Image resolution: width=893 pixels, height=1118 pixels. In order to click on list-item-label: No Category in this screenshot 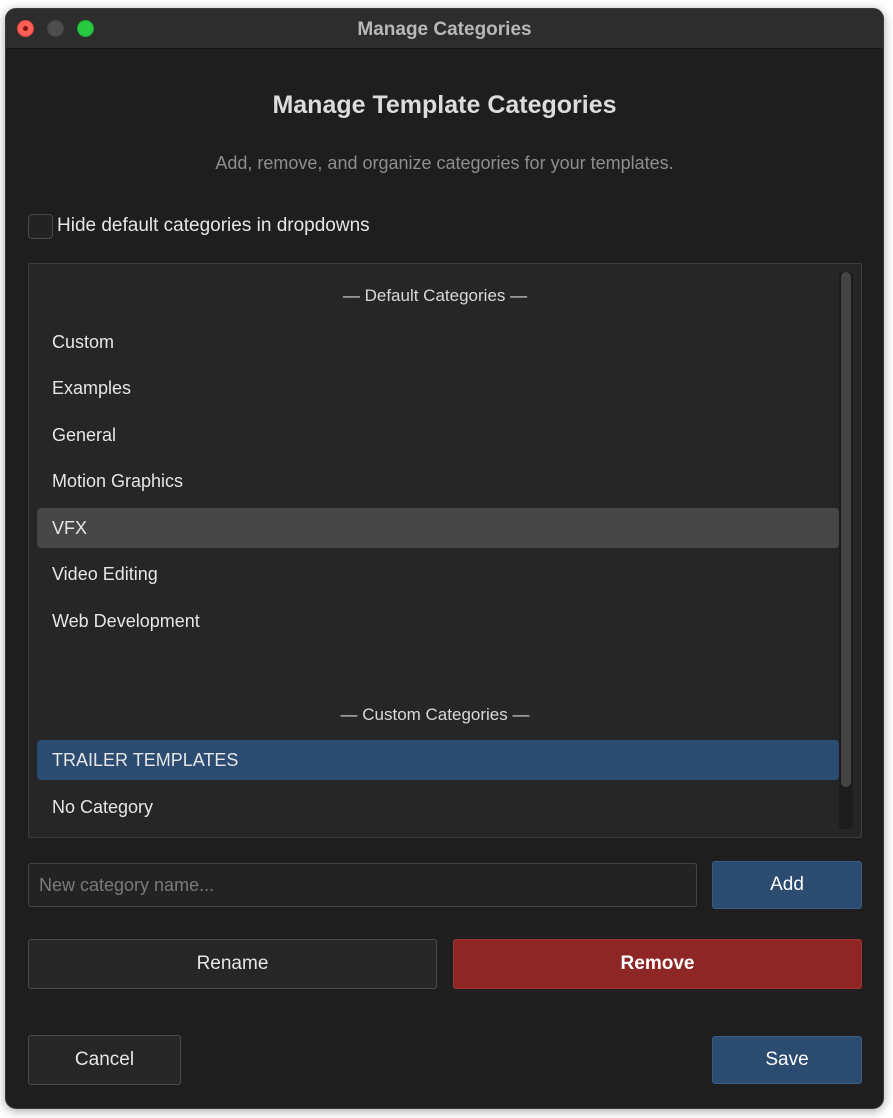, I will do `click(103, 807)`.